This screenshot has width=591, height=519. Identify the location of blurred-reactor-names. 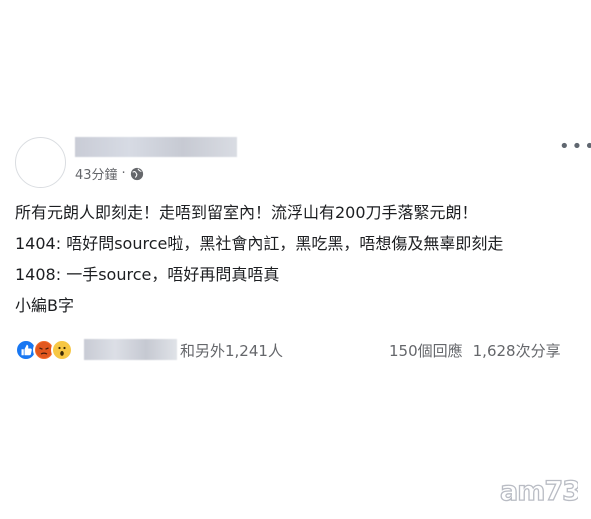
(130, 349).